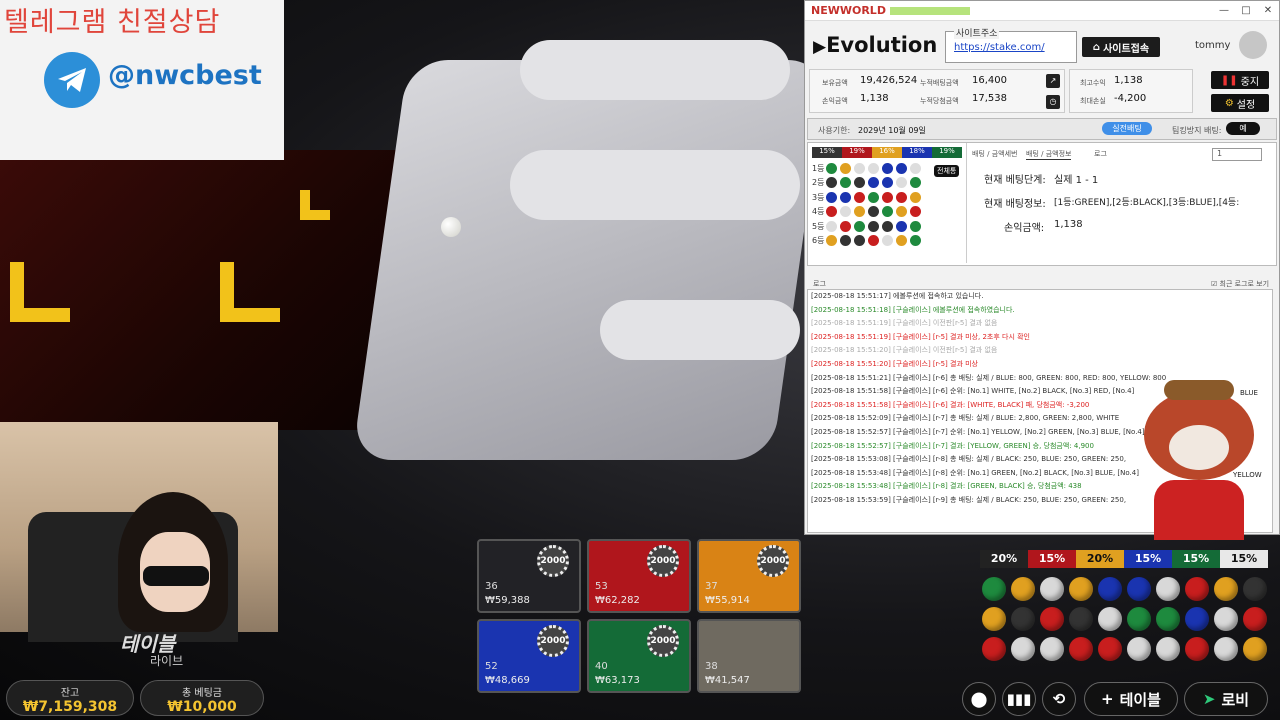  Describe the element at coordinates (639, 576) in the screenshot. I see `bet-tile: 2000 53 ₩62,282` at that location.